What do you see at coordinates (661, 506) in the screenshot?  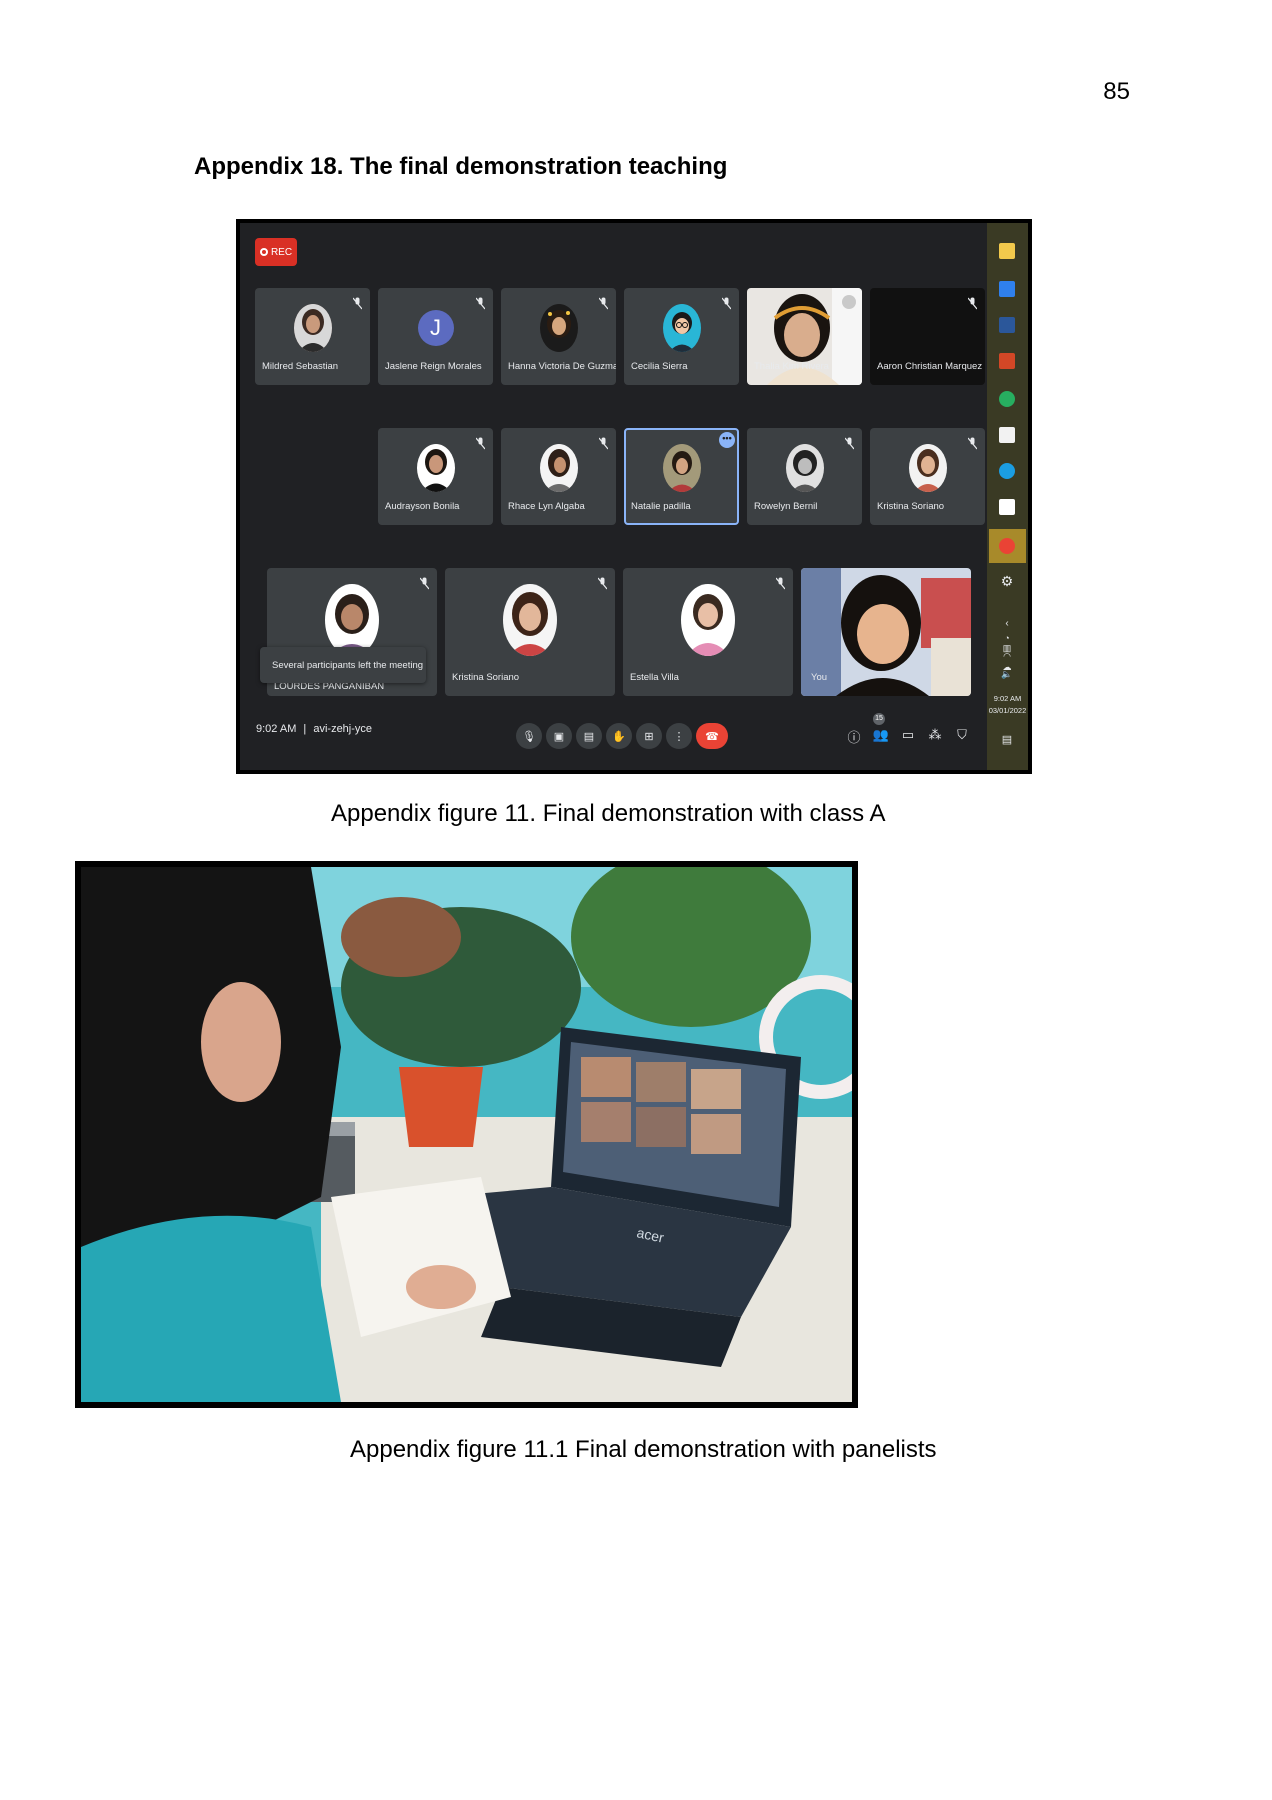 I see `participant-name: Natalie padilla` at bounding box center [661, 506].